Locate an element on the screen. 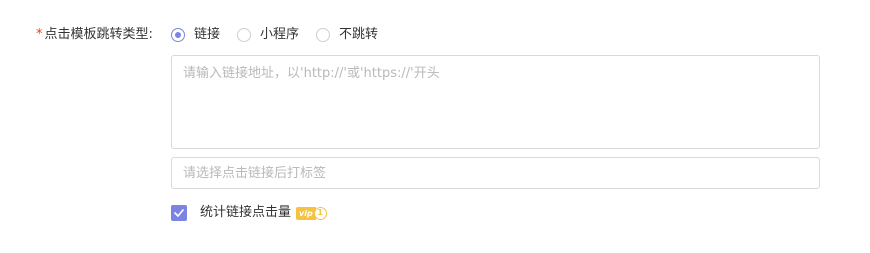 Image resolution: width=870 pixels, height=253 pixels. vip-badge: vip 1 is located at coordinates (311, 213).